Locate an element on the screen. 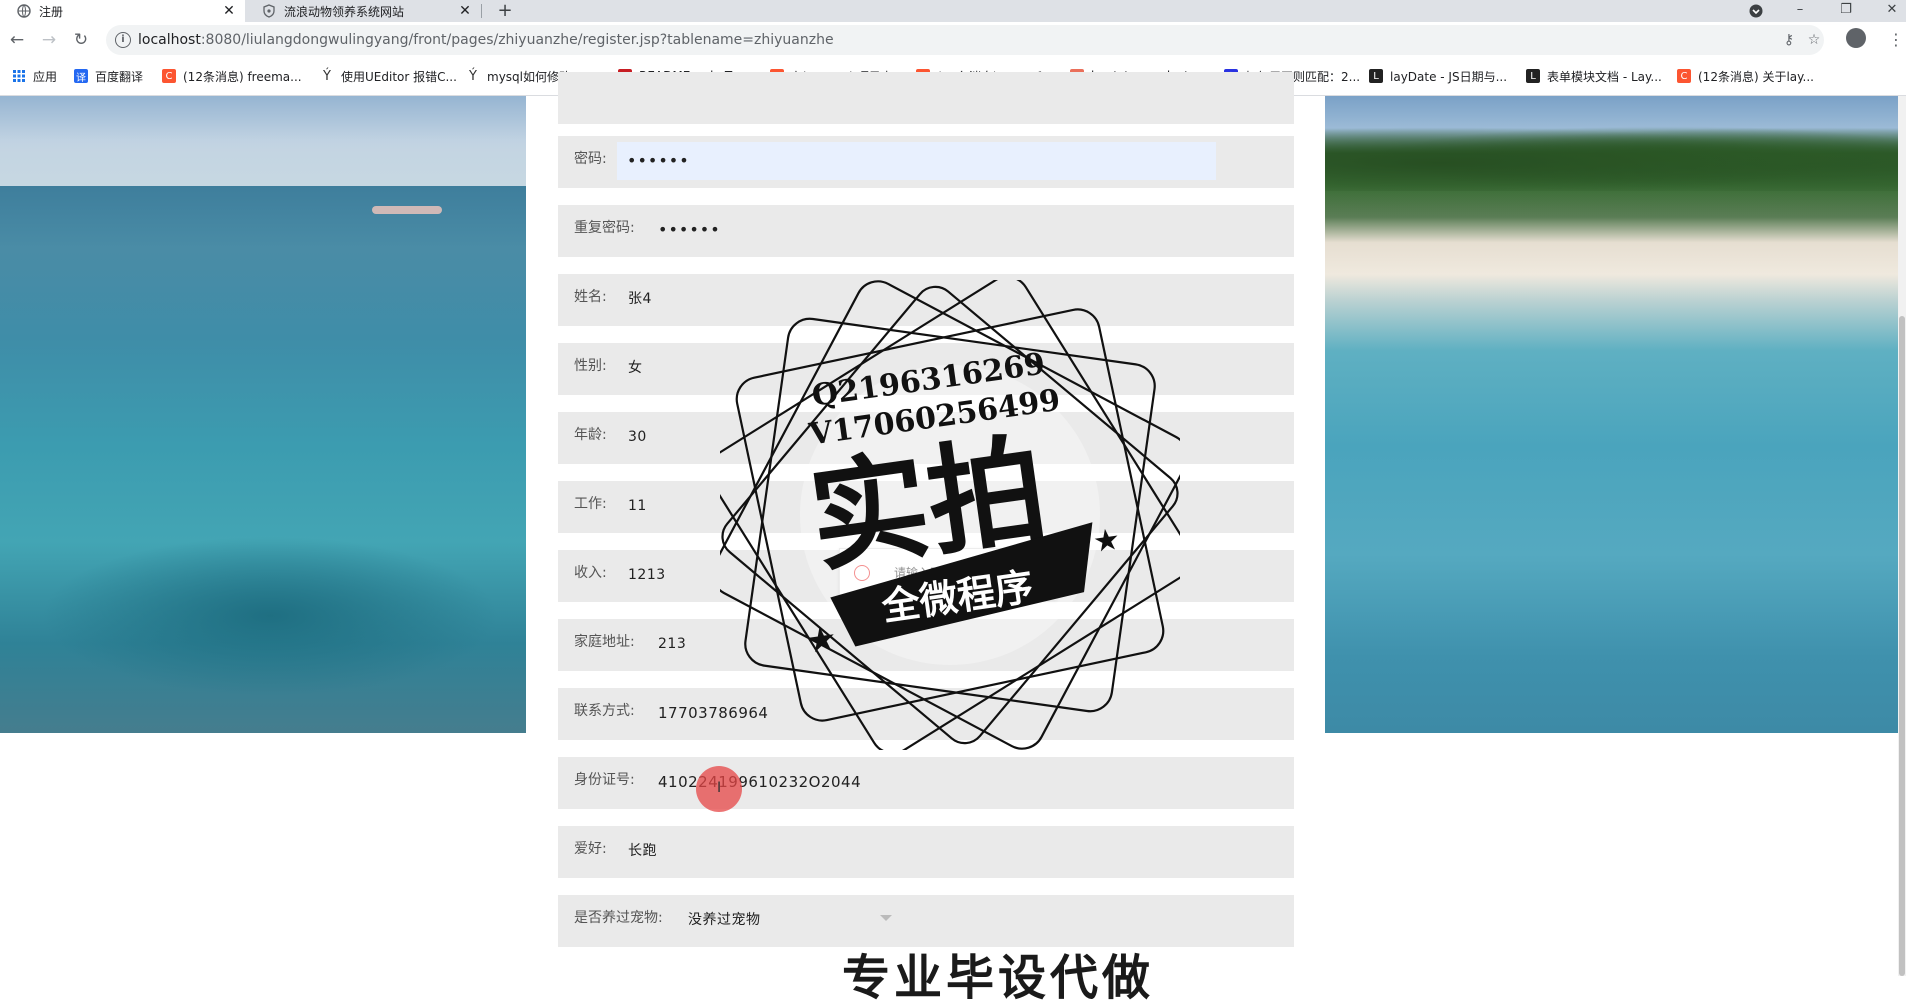  field-label: 姓名: is located at coordinates (590, 297).